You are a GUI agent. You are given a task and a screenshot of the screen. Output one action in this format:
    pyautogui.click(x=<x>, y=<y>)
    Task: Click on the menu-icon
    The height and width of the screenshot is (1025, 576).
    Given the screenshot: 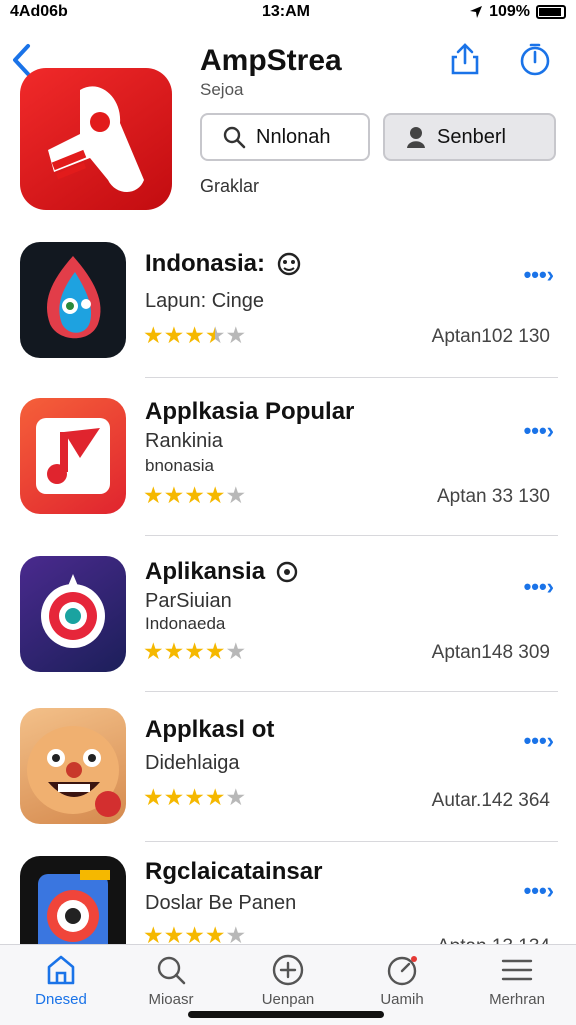 What is the action you would take?
    pyautogui.click(x=517, y=970)
    